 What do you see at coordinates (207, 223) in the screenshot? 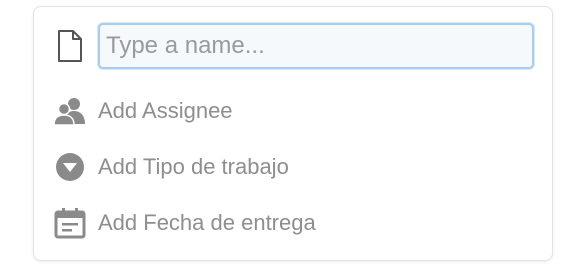
I see `add-fecha-de-entrega-label: Add Fecha de entrega` at bounding box center [207, 223].